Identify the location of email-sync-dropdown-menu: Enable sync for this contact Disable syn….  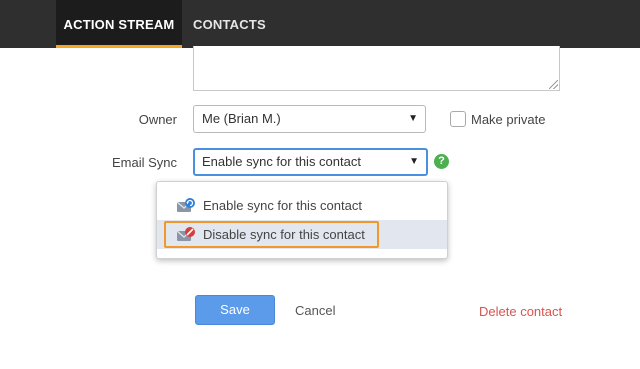
(302, 220).